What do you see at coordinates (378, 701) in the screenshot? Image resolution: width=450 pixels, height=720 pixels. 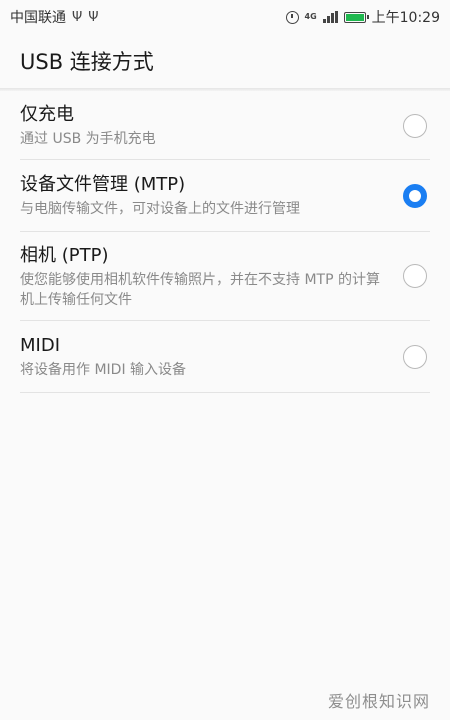 I see `watermark: 爱创根知识网` at bounding box center [378, 701].